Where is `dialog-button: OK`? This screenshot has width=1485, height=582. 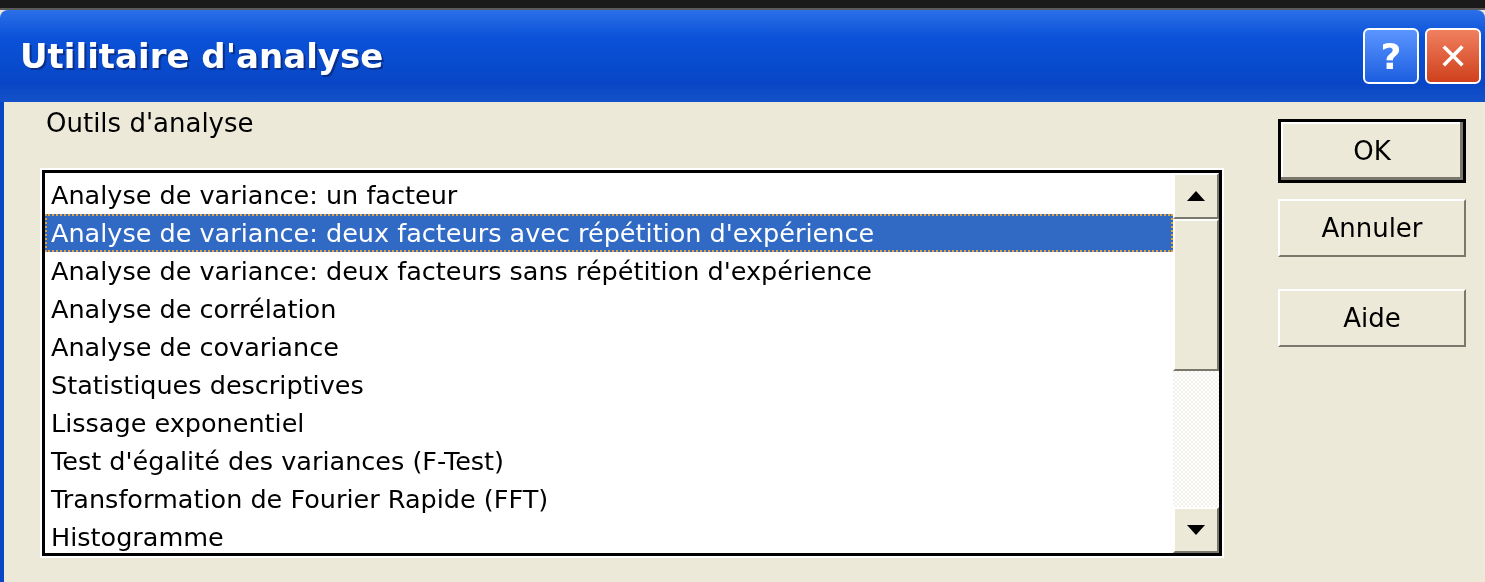
dialog-button: OK is located at coordinates (1372, 151).